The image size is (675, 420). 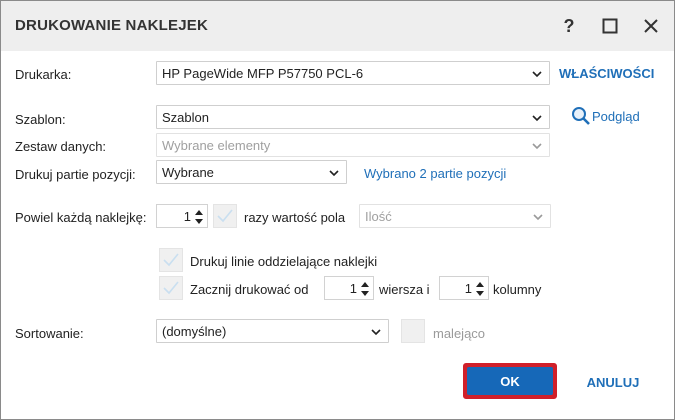 What do you see at coordinates (182, 216) in the screenshot?
I see `repeat-count-stepper: 1` at bounding box center [182, 216].